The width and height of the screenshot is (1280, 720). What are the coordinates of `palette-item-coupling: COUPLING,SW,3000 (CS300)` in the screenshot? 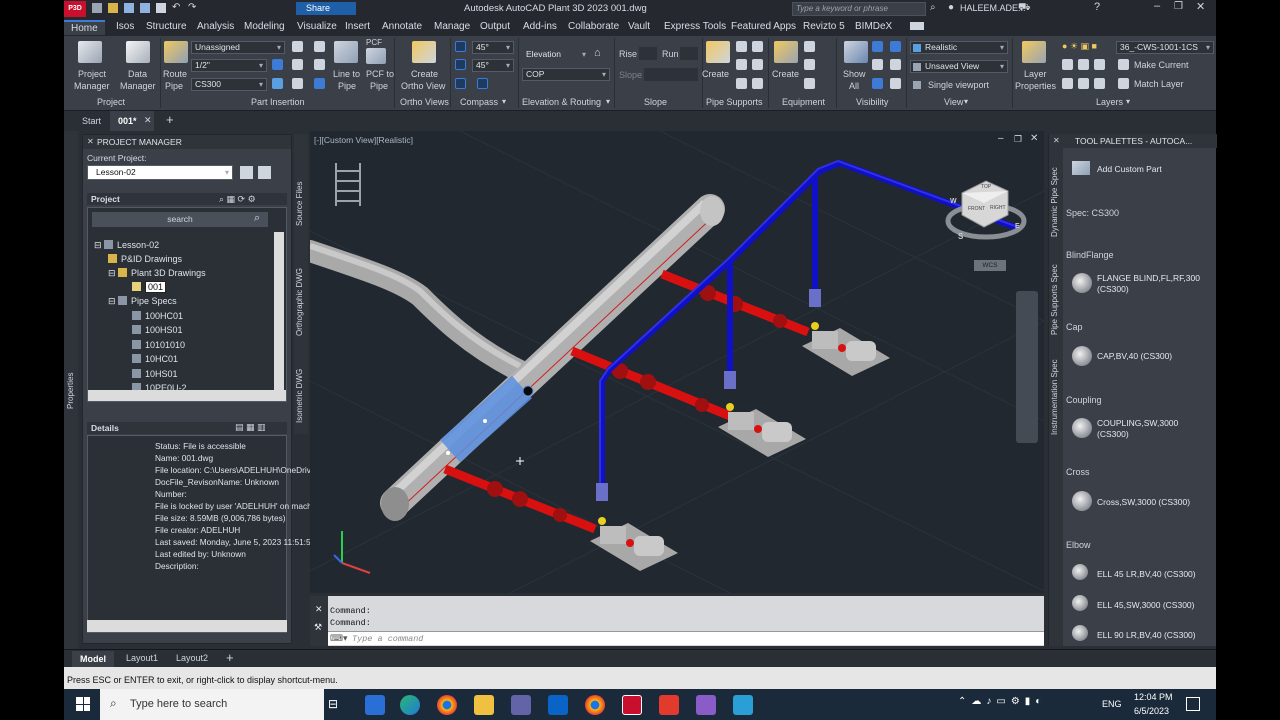 It's located at (1147, 429).